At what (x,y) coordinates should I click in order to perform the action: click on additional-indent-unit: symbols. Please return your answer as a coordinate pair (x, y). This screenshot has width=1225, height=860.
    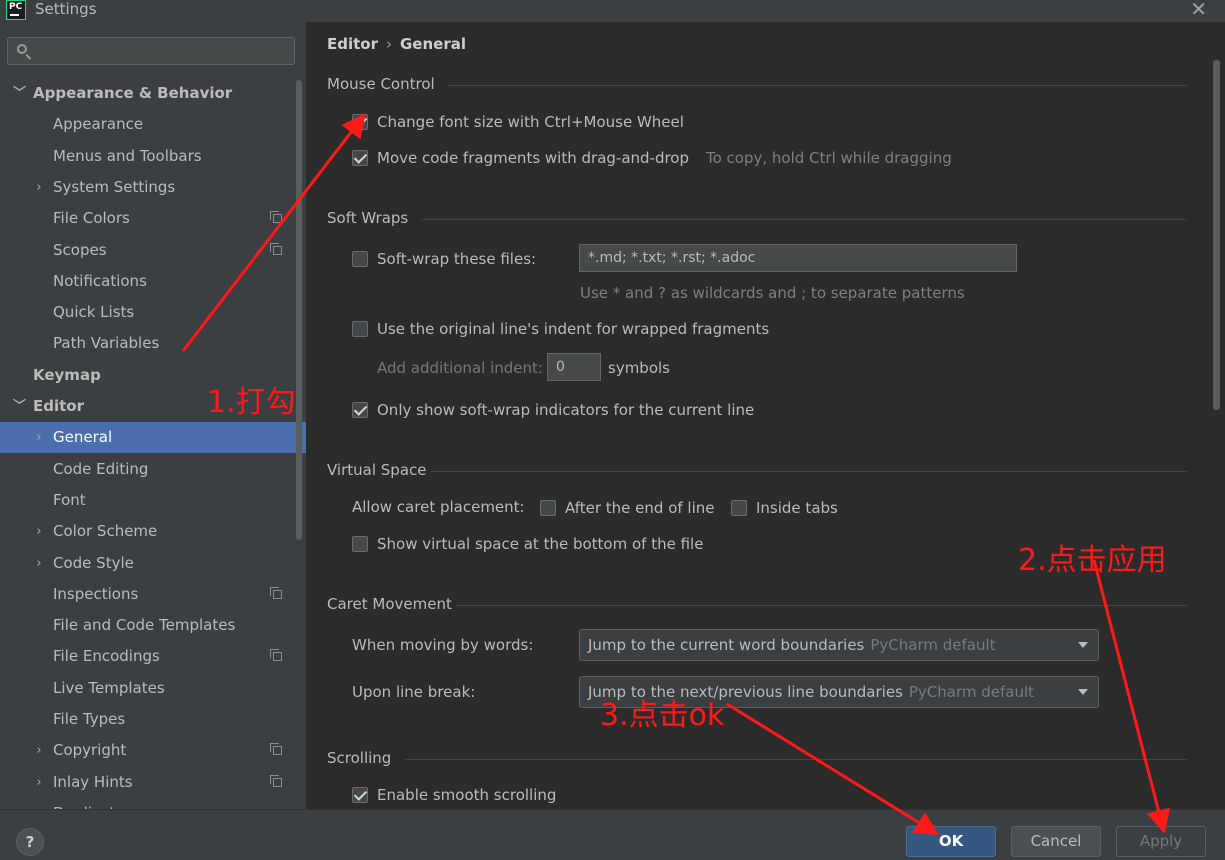
    Looking at the image, I should click on (639, 368).